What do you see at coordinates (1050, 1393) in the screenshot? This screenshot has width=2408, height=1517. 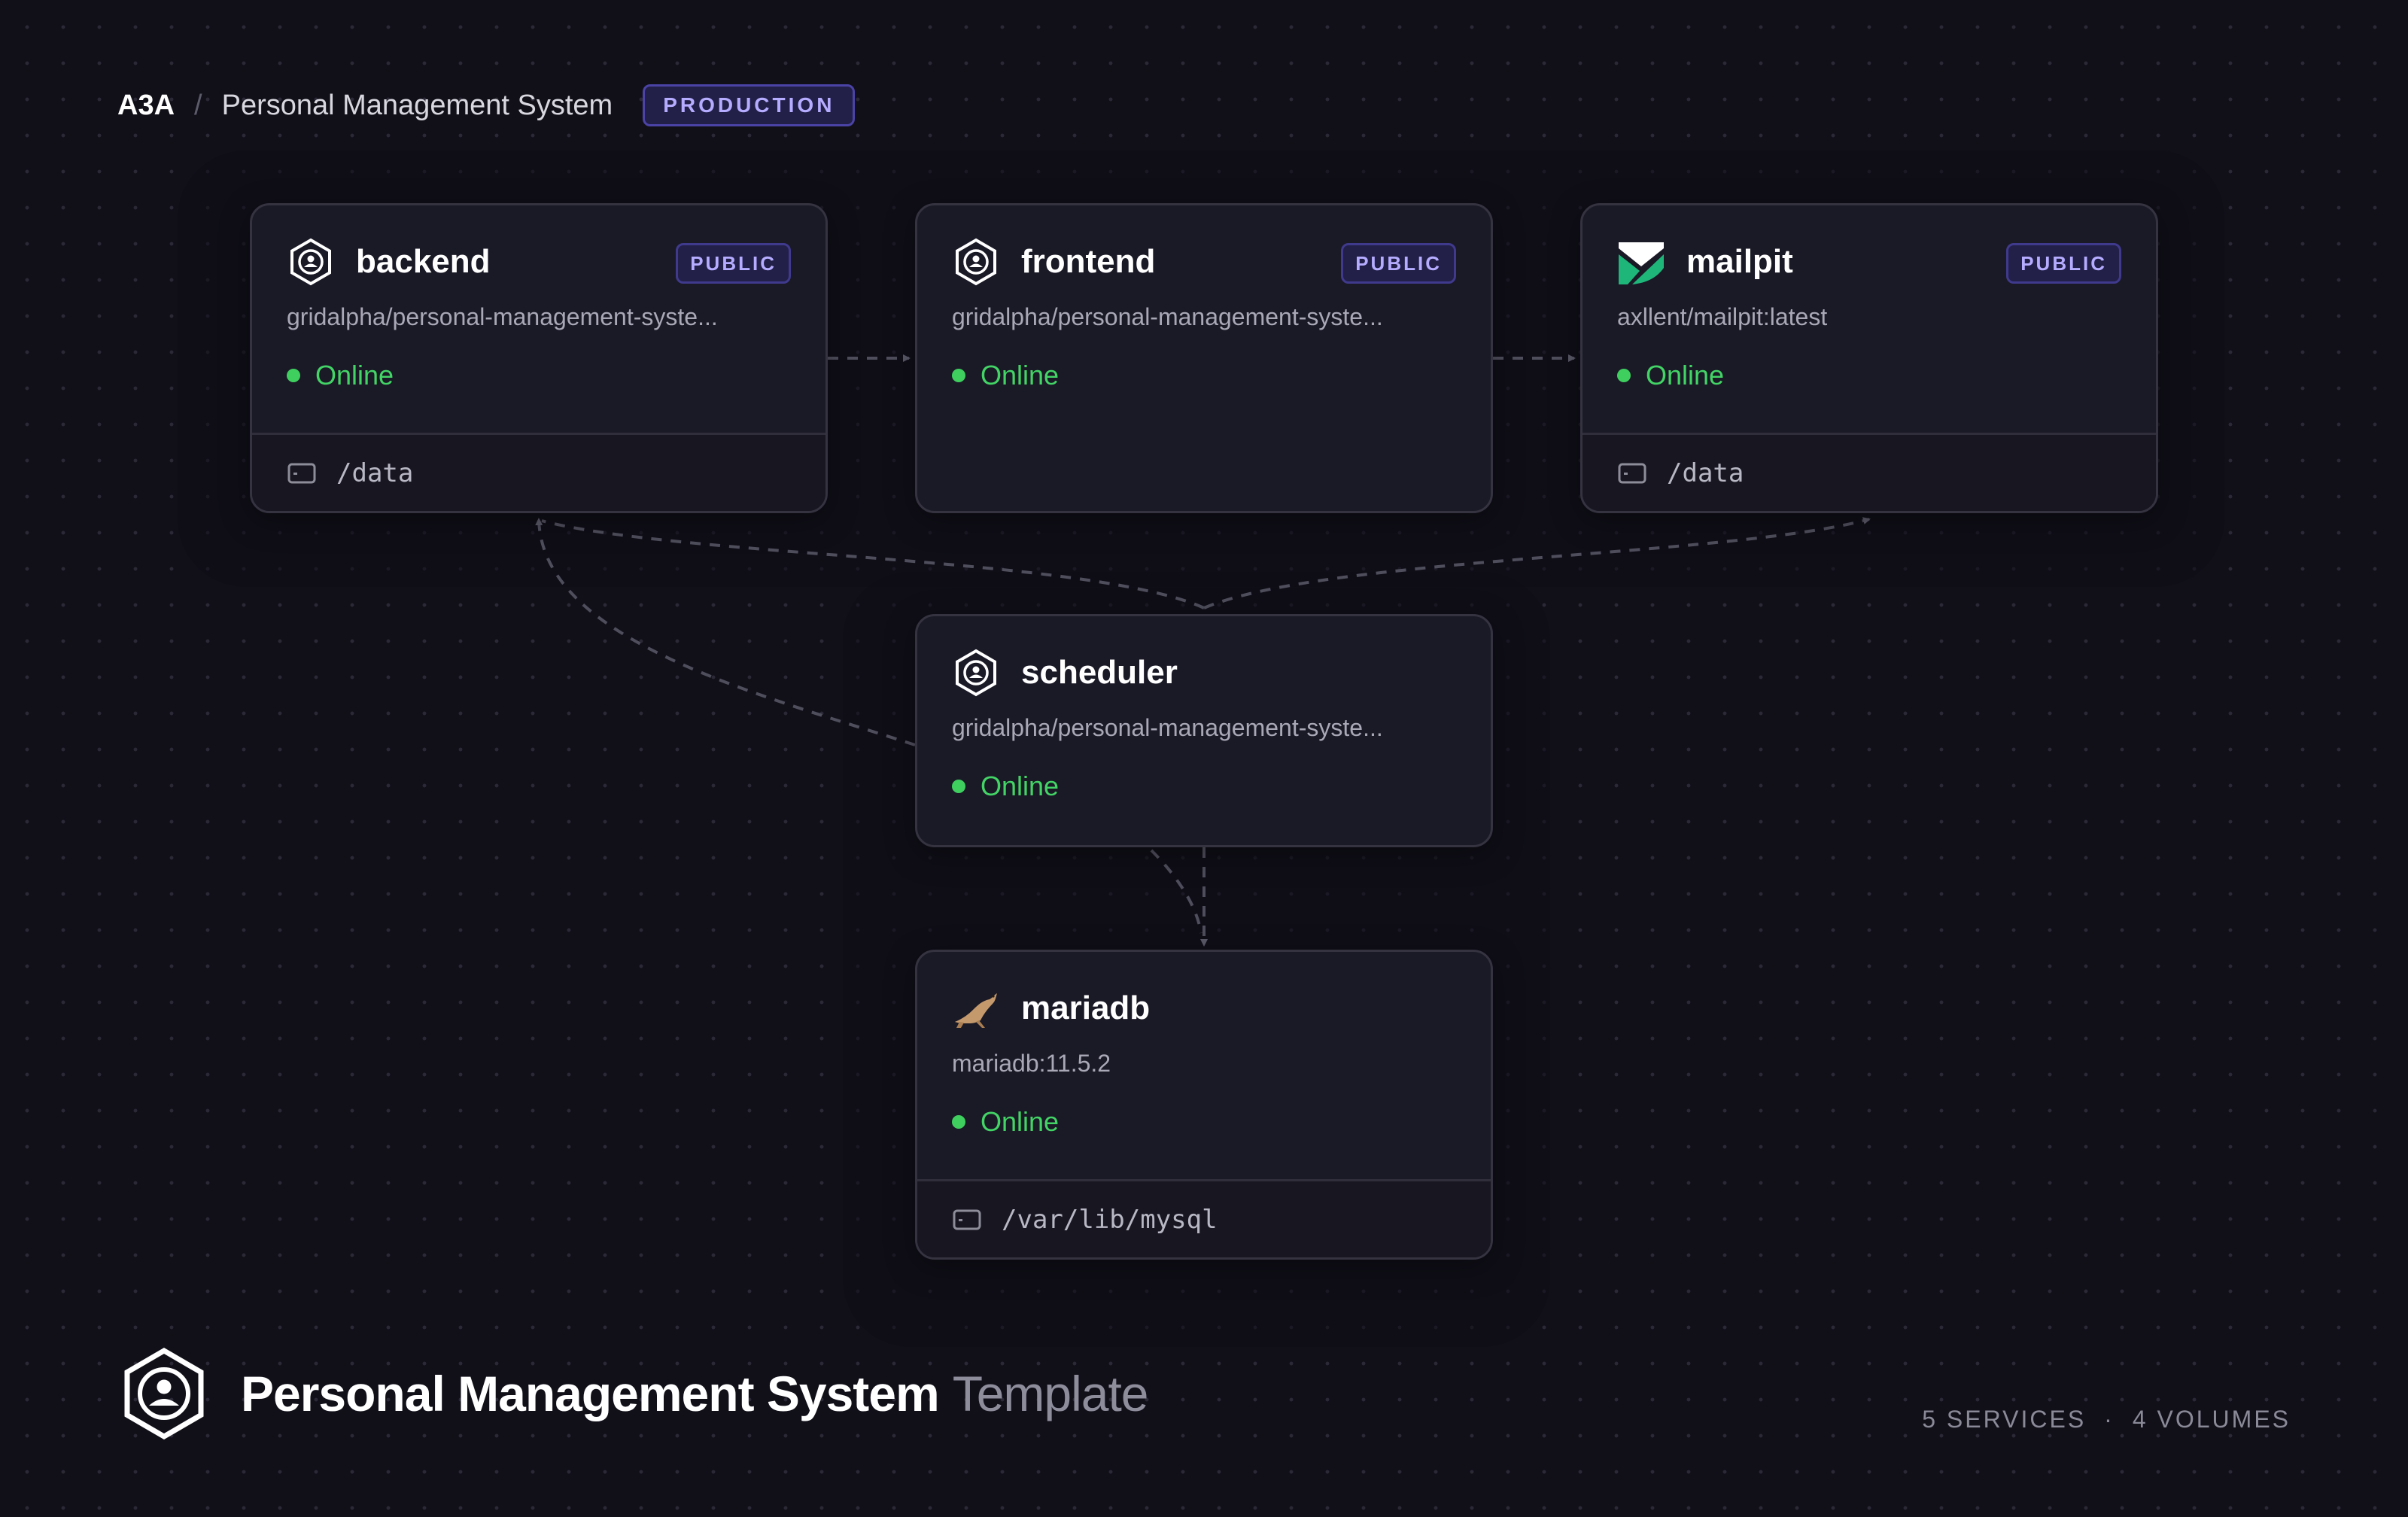 I see `template-suffix: Template` at bounding box center [1050, 1393].